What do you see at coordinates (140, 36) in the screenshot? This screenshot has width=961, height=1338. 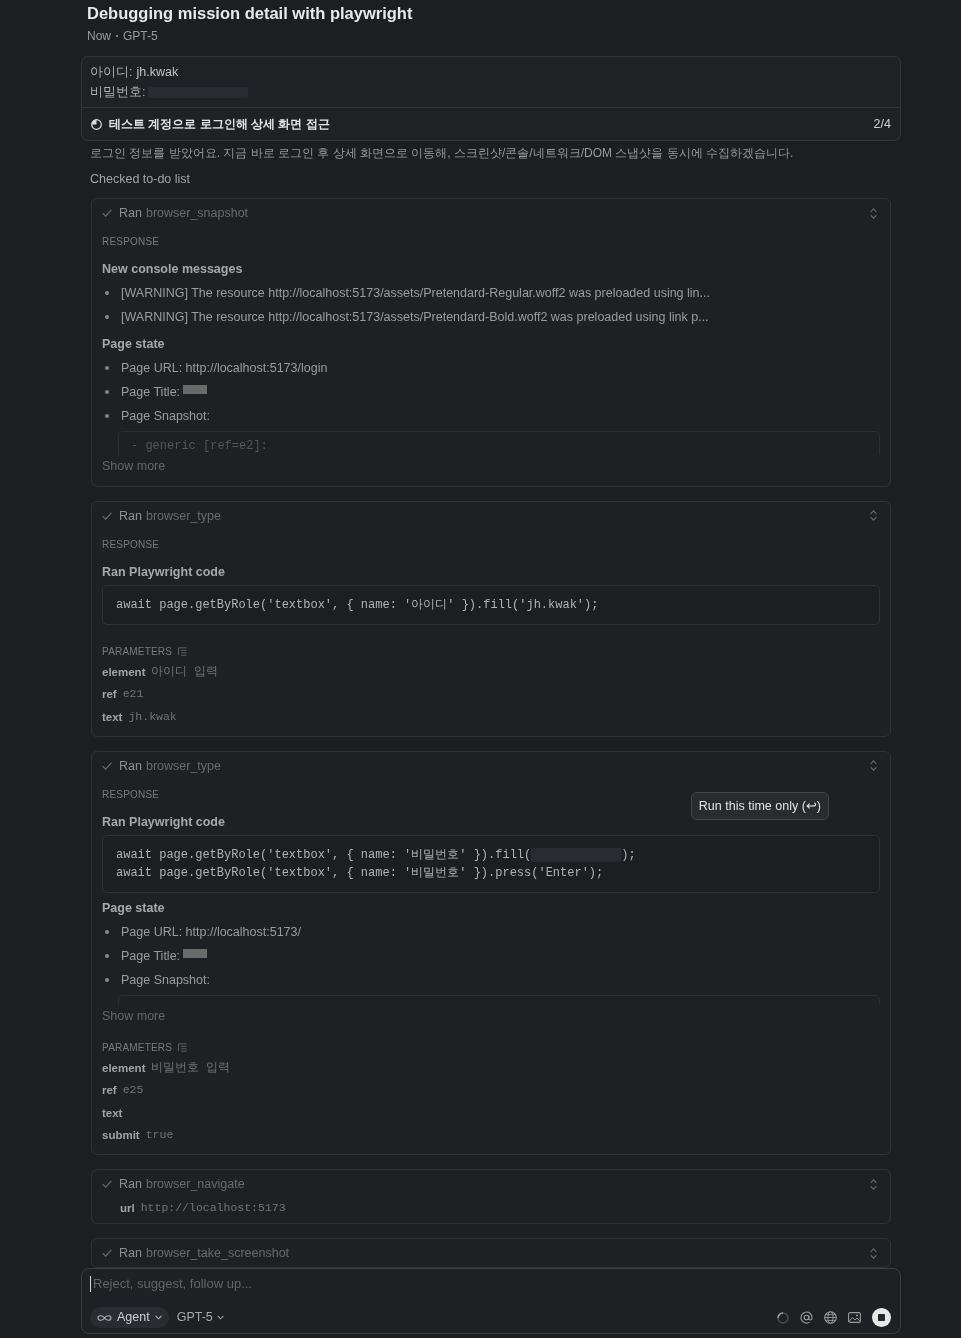 I see `model-label: GPT-5` at bounding box center [140, 36].